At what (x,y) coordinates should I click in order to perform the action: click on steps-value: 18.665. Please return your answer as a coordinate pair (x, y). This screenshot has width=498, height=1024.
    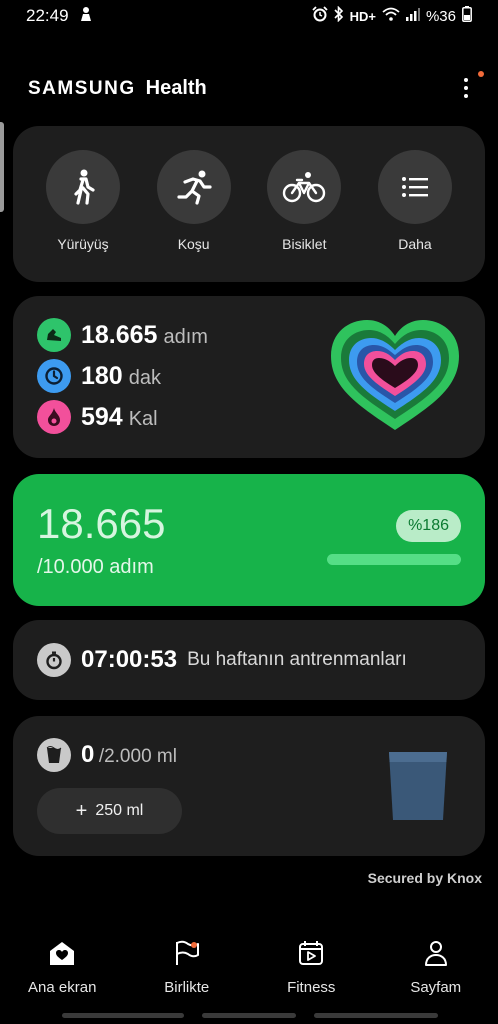
    Looking at the image, I should click on (119, 334).